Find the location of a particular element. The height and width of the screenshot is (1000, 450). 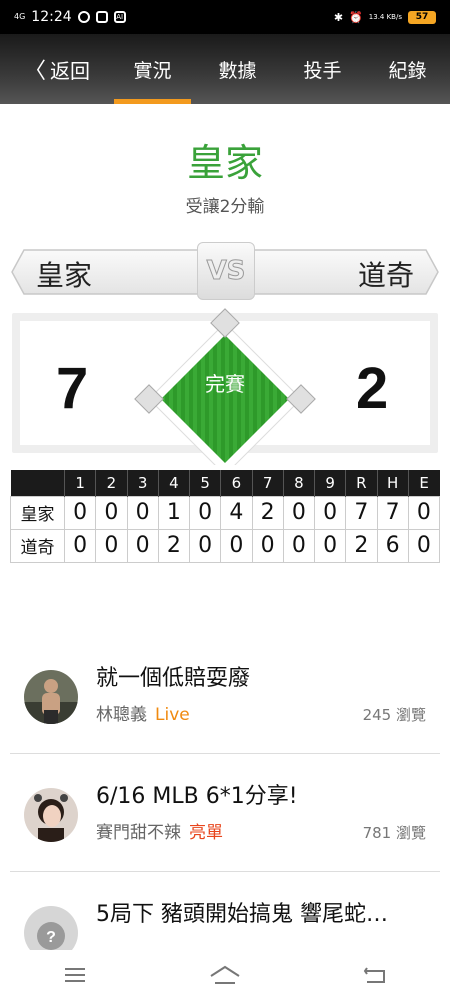

post-title: 6/16 MLB 6*1分享! is located at coordinates (261, 794).